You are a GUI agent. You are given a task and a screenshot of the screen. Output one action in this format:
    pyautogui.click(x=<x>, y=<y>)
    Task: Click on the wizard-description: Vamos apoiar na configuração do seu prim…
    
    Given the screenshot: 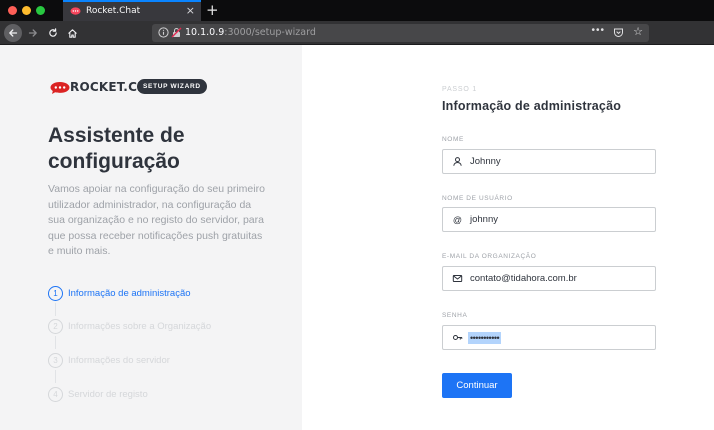 What is the action you would take?
    pyautogui.click(x=156, y=220)
    